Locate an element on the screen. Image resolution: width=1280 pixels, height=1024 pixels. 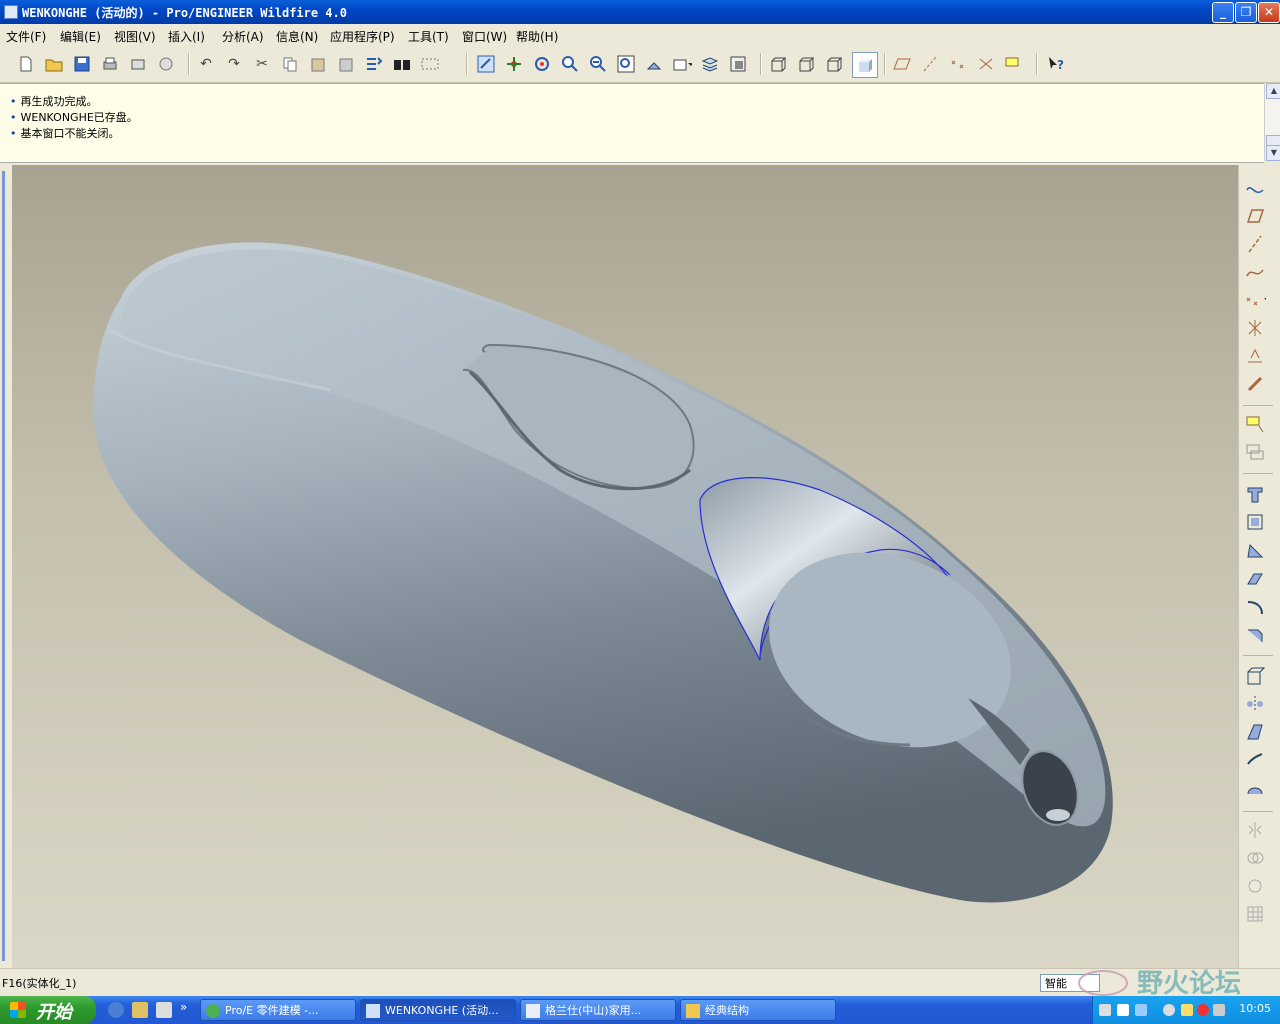
menu-help: 帮助(H) is located at coordinates (537, 36).